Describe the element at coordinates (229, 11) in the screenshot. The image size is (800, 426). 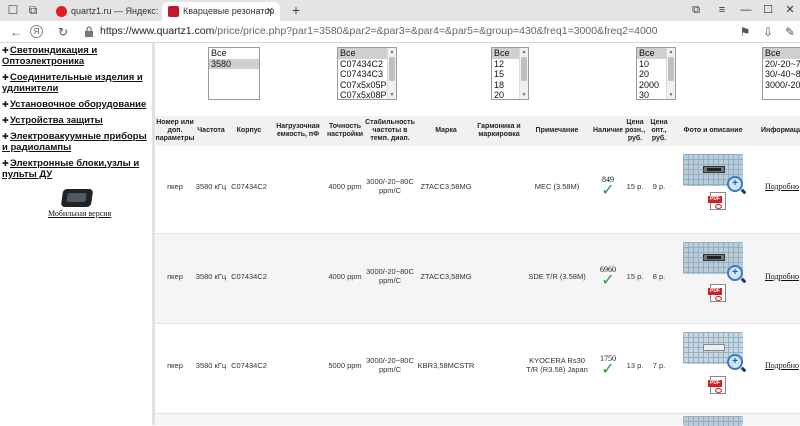
I see `tab-title: Кварцевые резонатор` at that location.